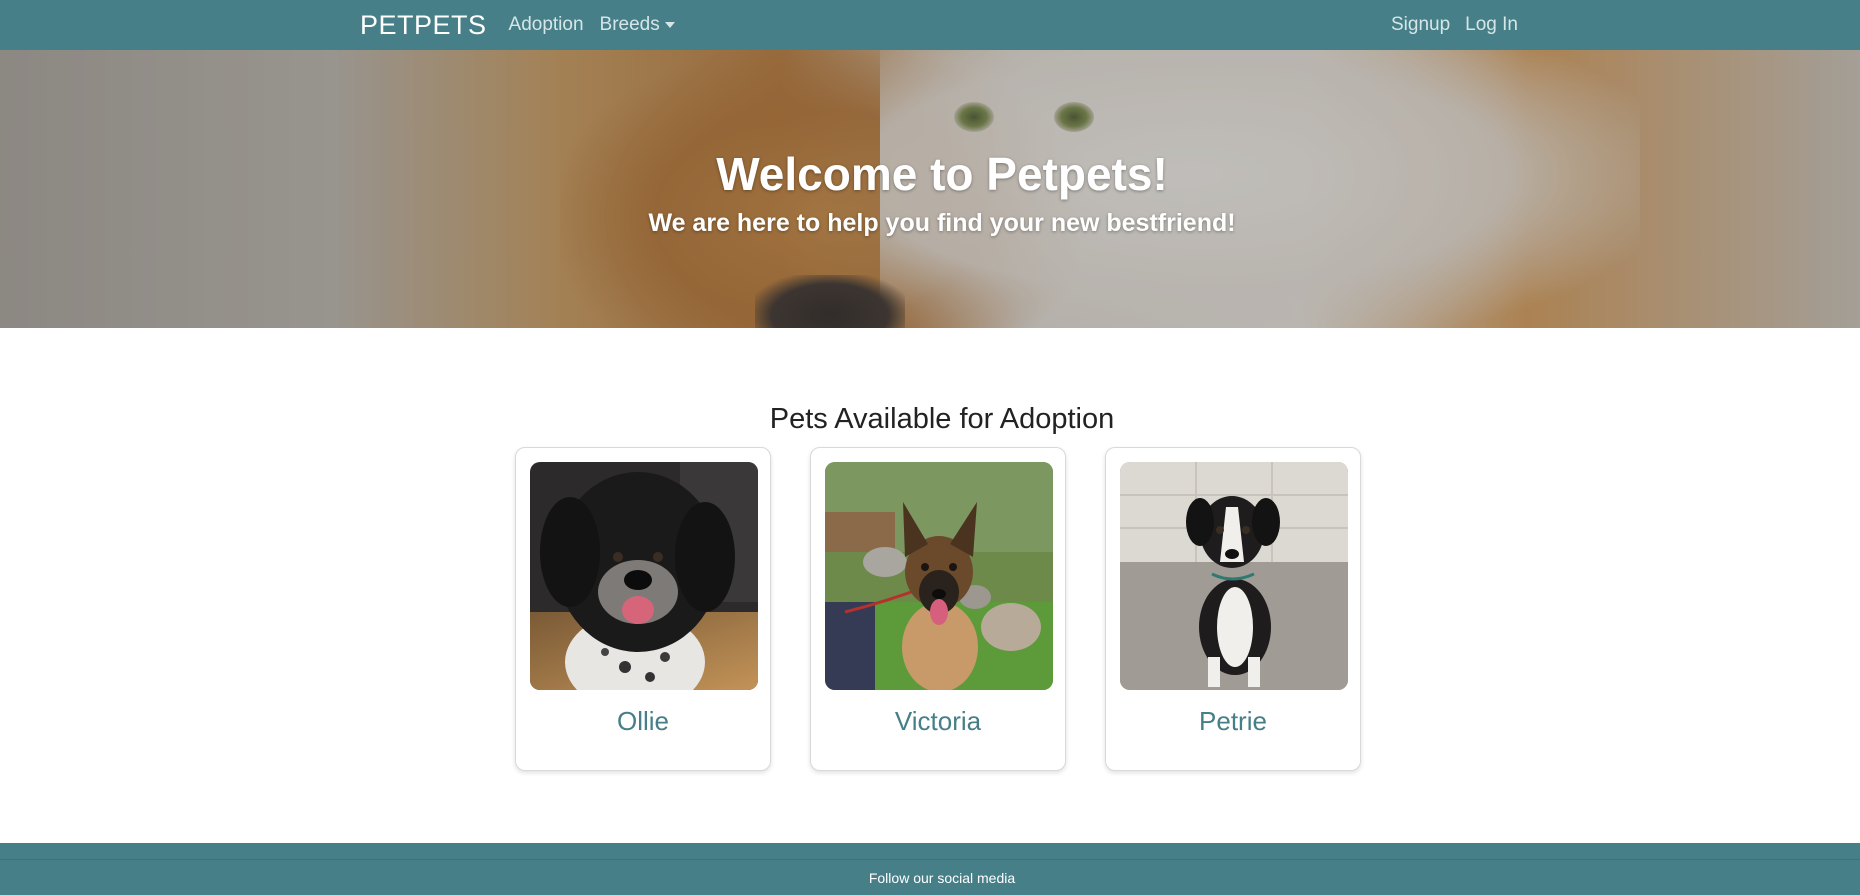 The width and height of the screenshot is (1860, 895). I want to click on pet-photo-ollie, so click(644, 576).